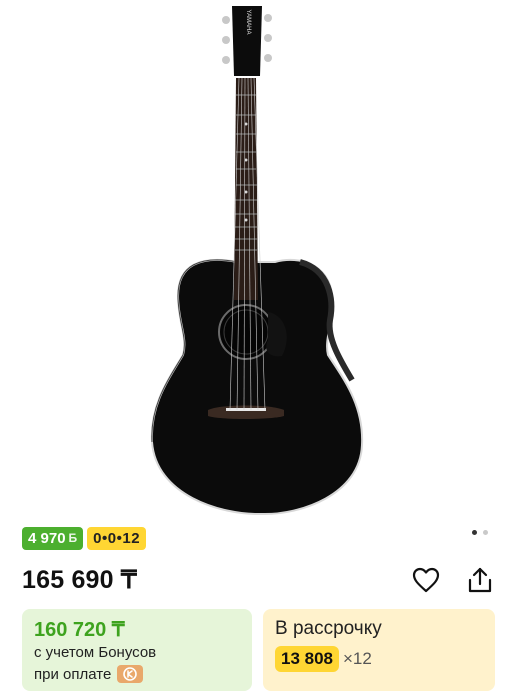 The width and height of the screenshot is (516, 700). Describe the element at coordinates (480, 532) in the screenshot. I see `gallery-pagination` at that location.